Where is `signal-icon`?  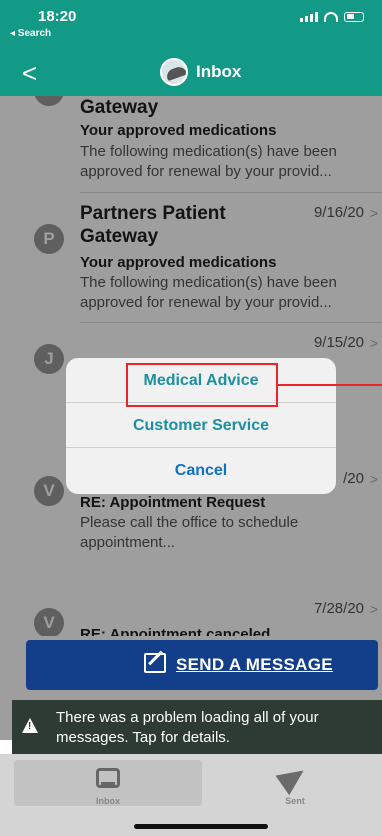
signal-icon is located at coordinates (309, 17).